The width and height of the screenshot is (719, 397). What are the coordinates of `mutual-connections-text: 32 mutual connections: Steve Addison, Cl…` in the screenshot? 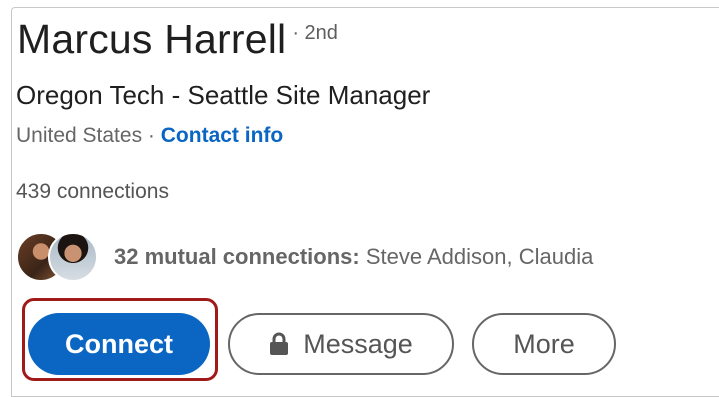 It's located at (353, 257).